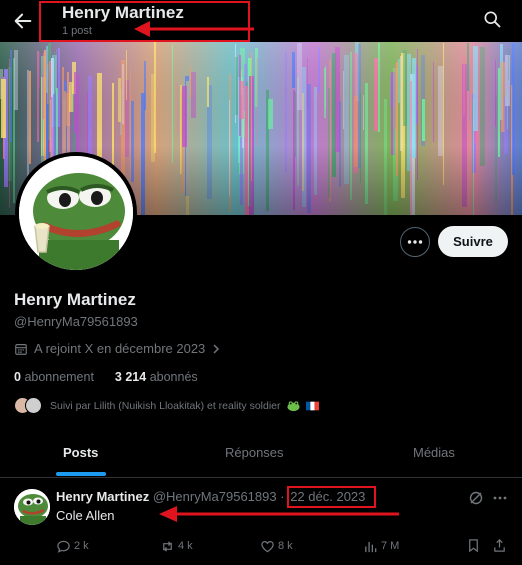 This screenshot has width=522, height=565. I want to click on follow-button: Suivre, so click(473, 241).